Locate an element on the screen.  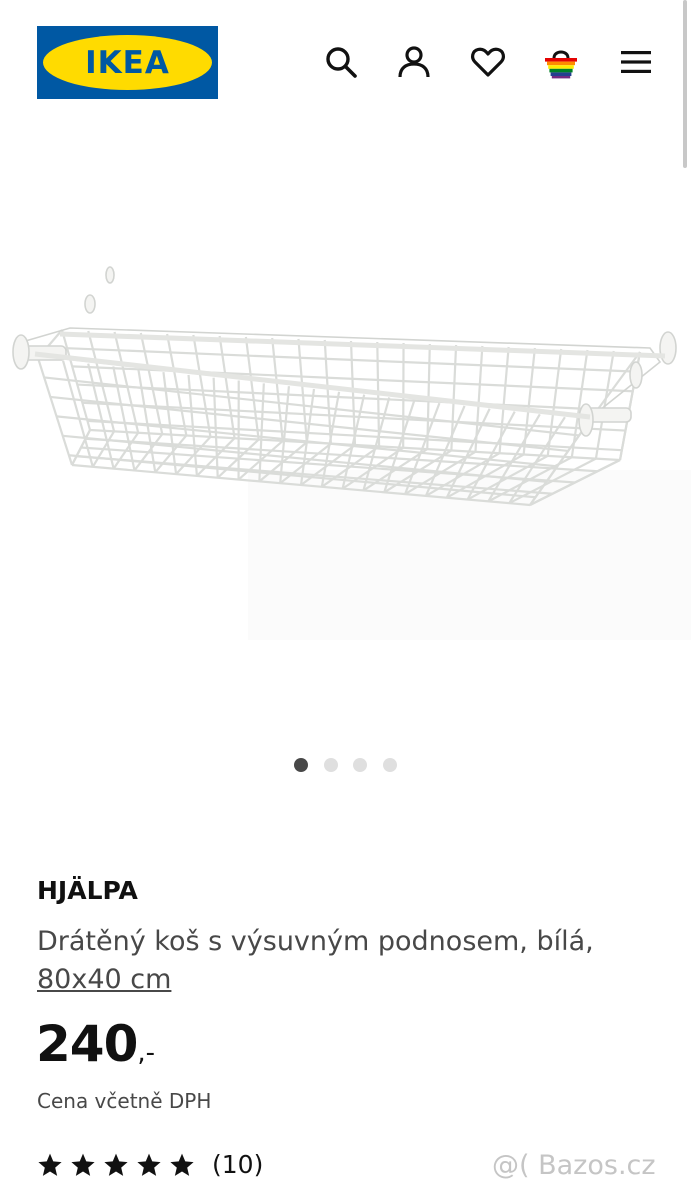
heart-icon is located at coordinates (488, 62).